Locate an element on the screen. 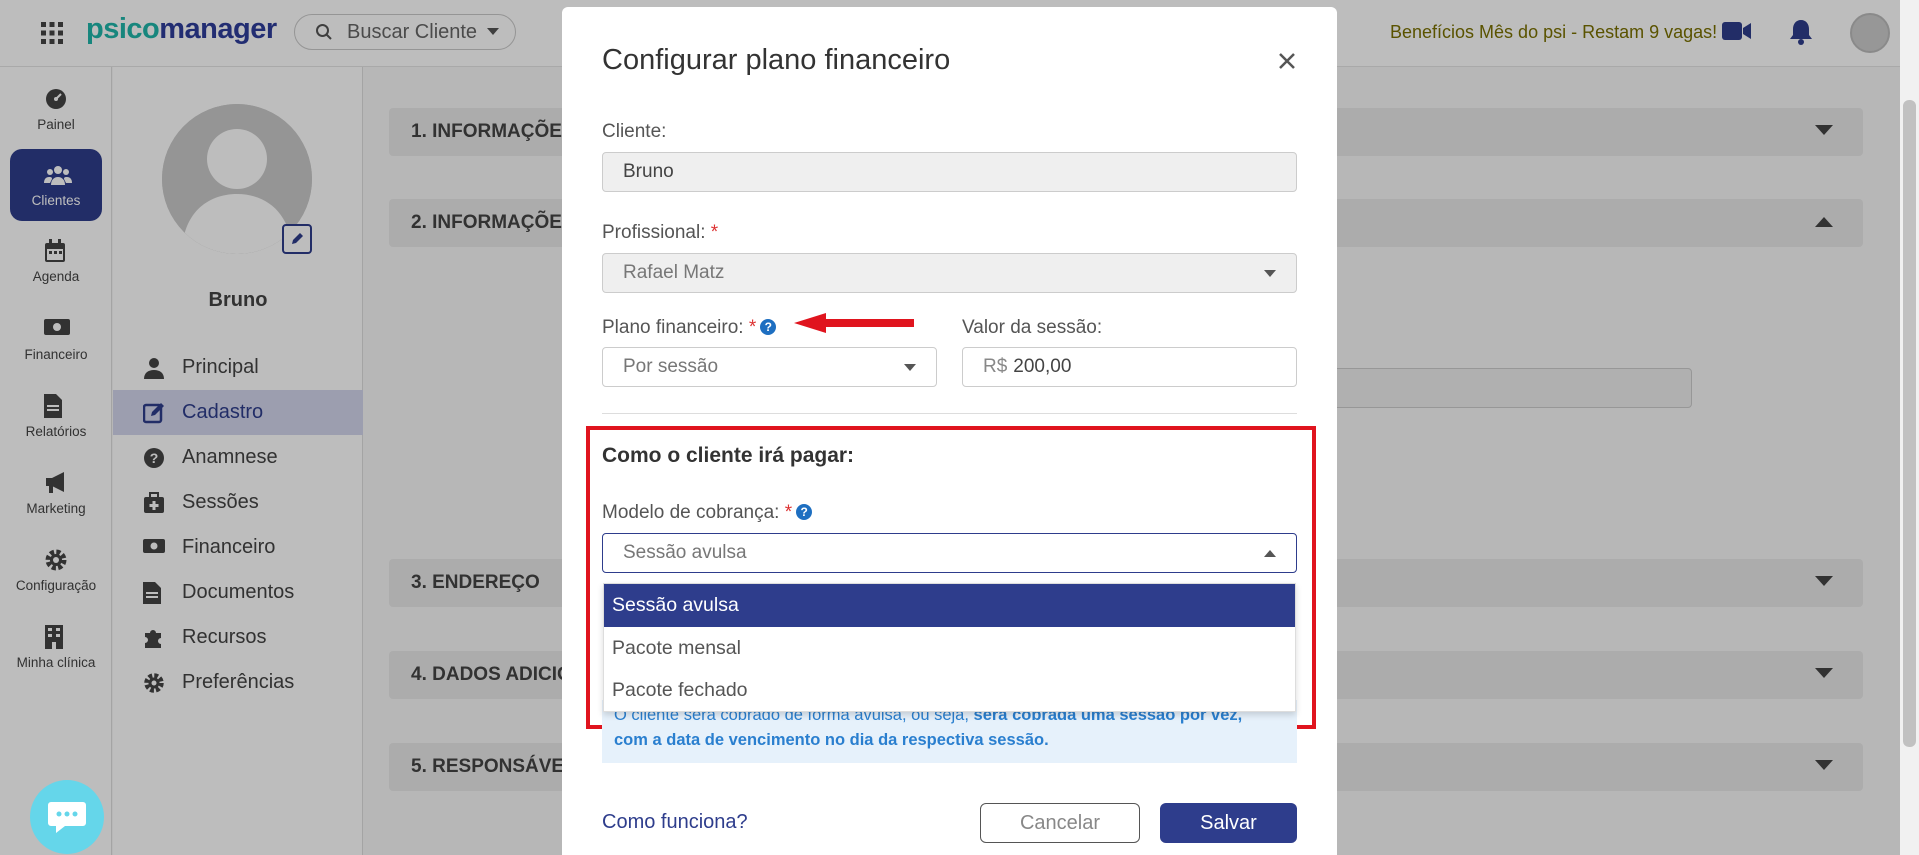 The width and height of the screenshot is (1919, 855). session-value-label: Valor da sessão: is located at coordinates (1032, 327).